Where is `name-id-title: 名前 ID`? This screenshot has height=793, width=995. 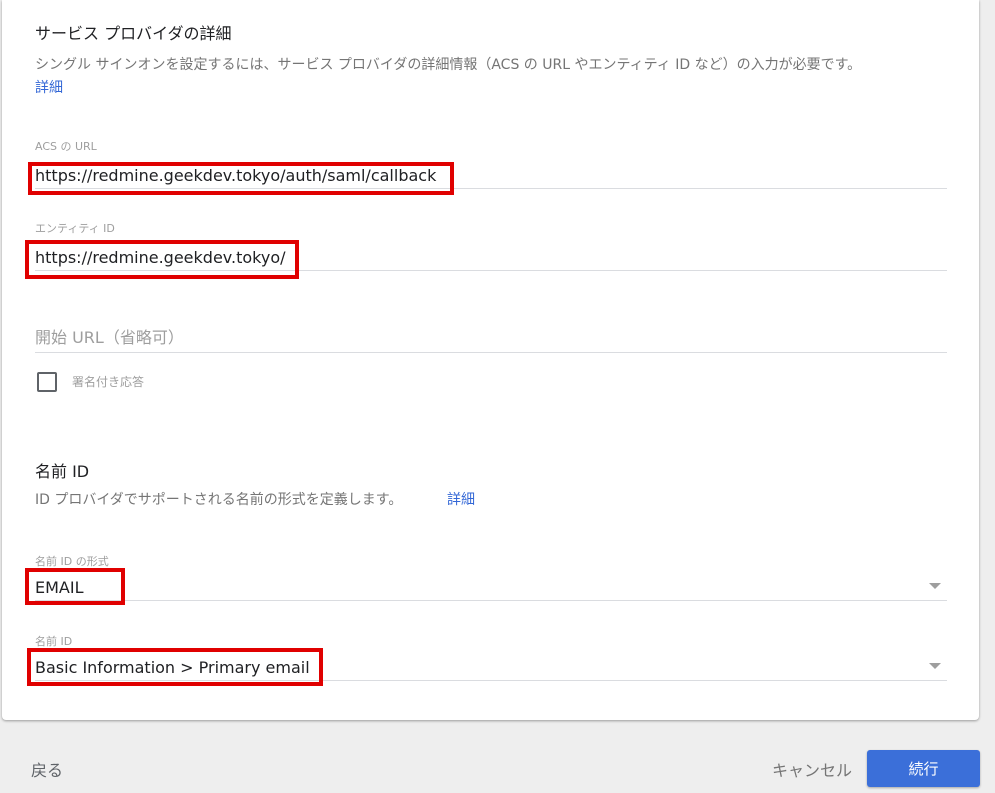
name-id-title: 名前 ID is located at coordinates (62, 471).